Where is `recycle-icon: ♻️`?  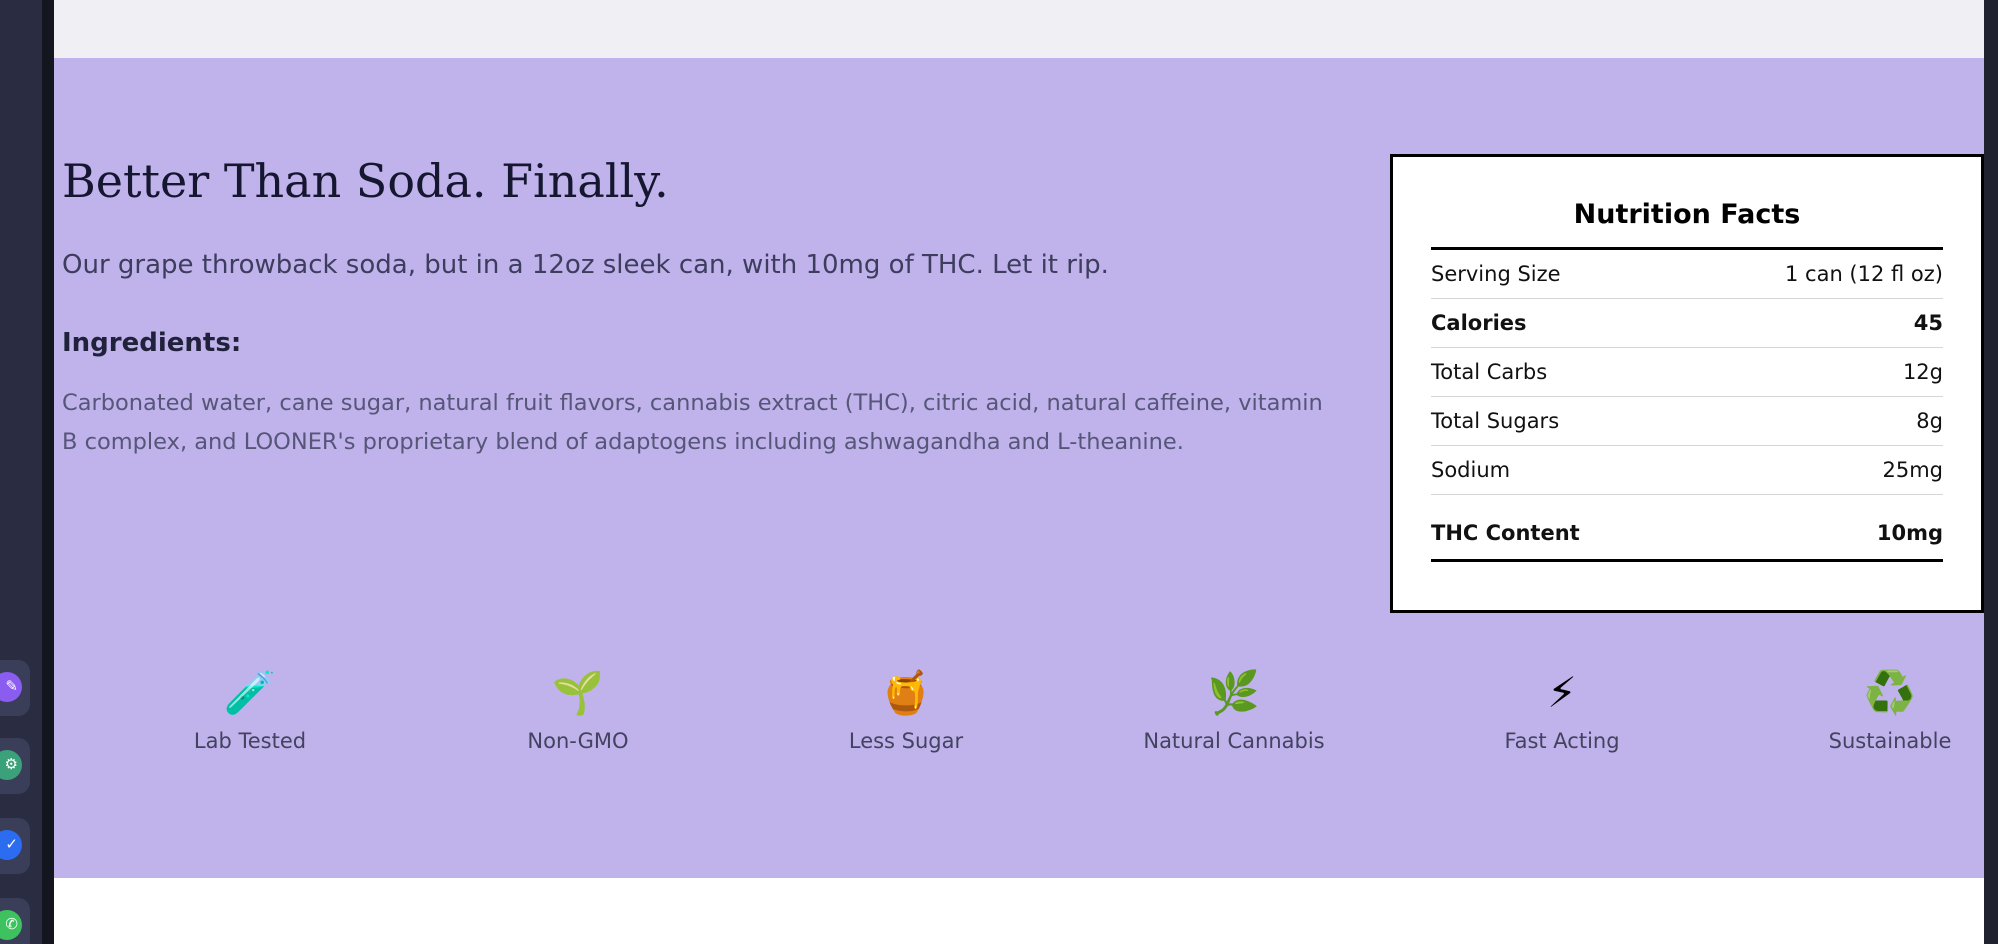
recycle-icon: ♻️ is located at coordinates (1890, 692).